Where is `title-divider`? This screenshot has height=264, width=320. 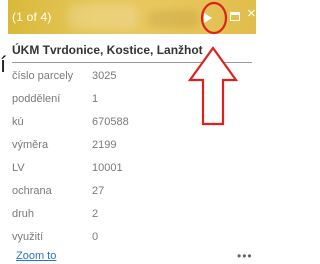 title-divider is located at coordinates (132, 62).